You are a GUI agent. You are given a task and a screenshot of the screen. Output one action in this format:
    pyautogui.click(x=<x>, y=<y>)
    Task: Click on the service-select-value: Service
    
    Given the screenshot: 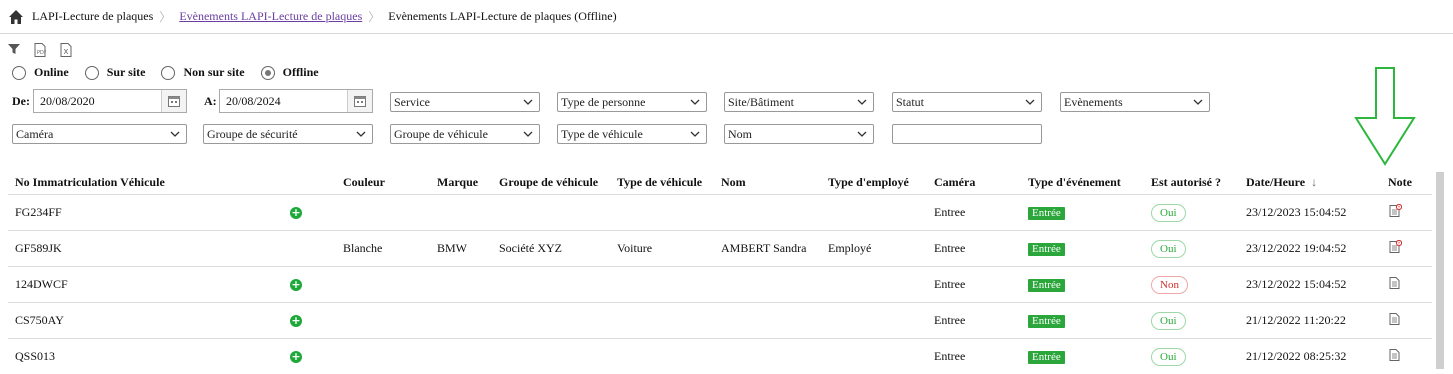 What is the action you would take?
    pyautogui.click(x=412, y=102)
    